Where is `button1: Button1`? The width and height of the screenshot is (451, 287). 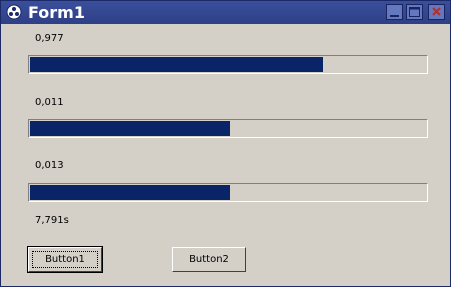
button1: Button1 is located at coordinates (65, 259).